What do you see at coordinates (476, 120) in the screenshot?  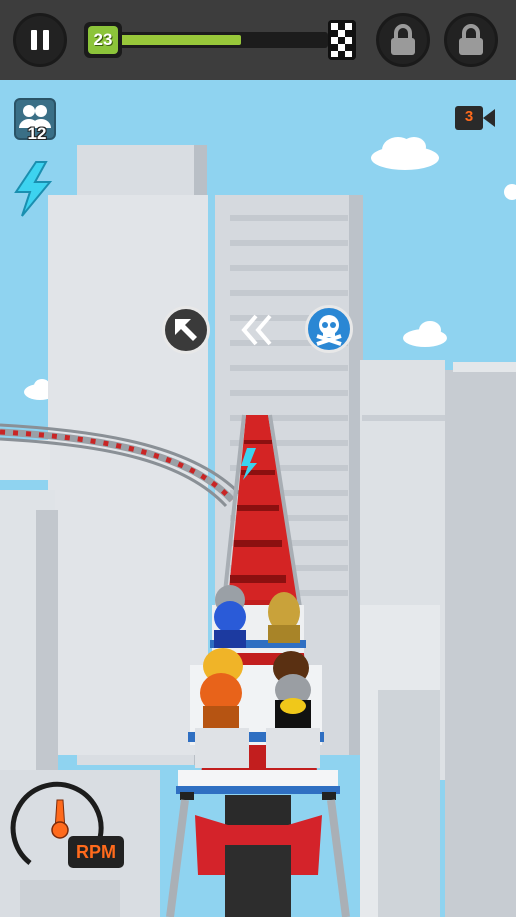 I see `camera-button: 3` at bounding box center [476, 120].